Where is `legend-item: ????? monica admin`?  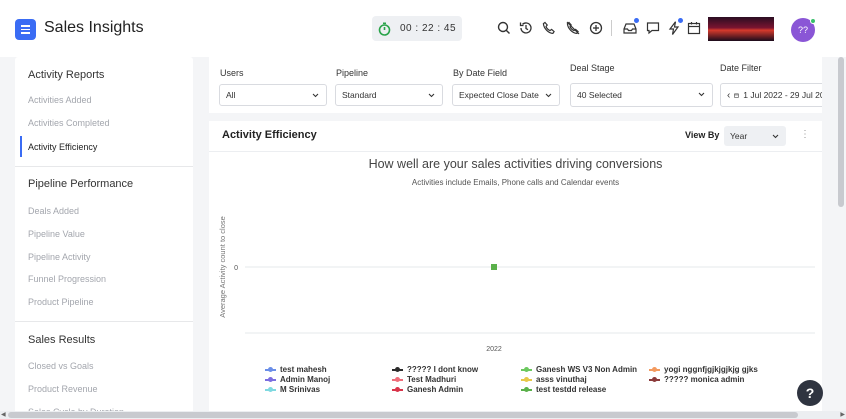 legend-item: ????? monica admin is located at coordinates (696, 379).